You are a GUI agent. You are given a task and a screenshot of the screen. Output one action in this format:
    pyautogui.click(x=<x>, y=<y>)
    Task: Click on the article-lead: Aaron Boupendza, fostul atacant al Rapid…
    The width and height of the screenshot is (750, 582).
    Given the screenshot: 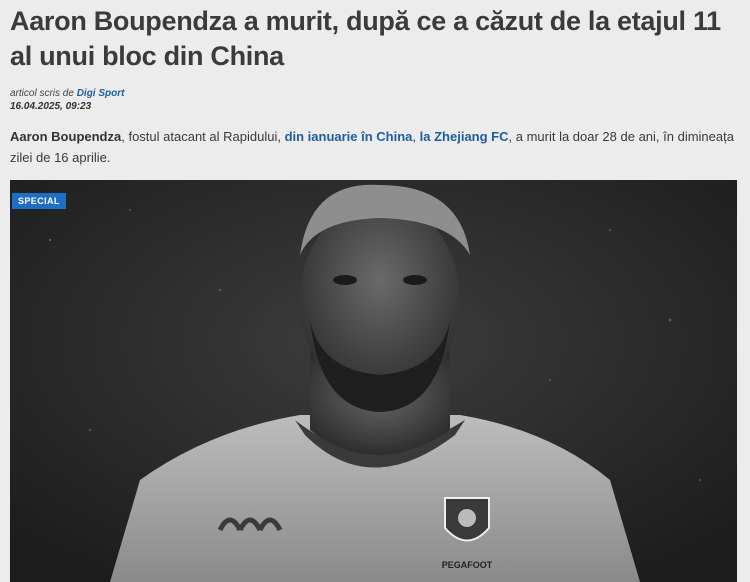 What is the action you would take?
    pyautogui.click(x=375, y=147)
    